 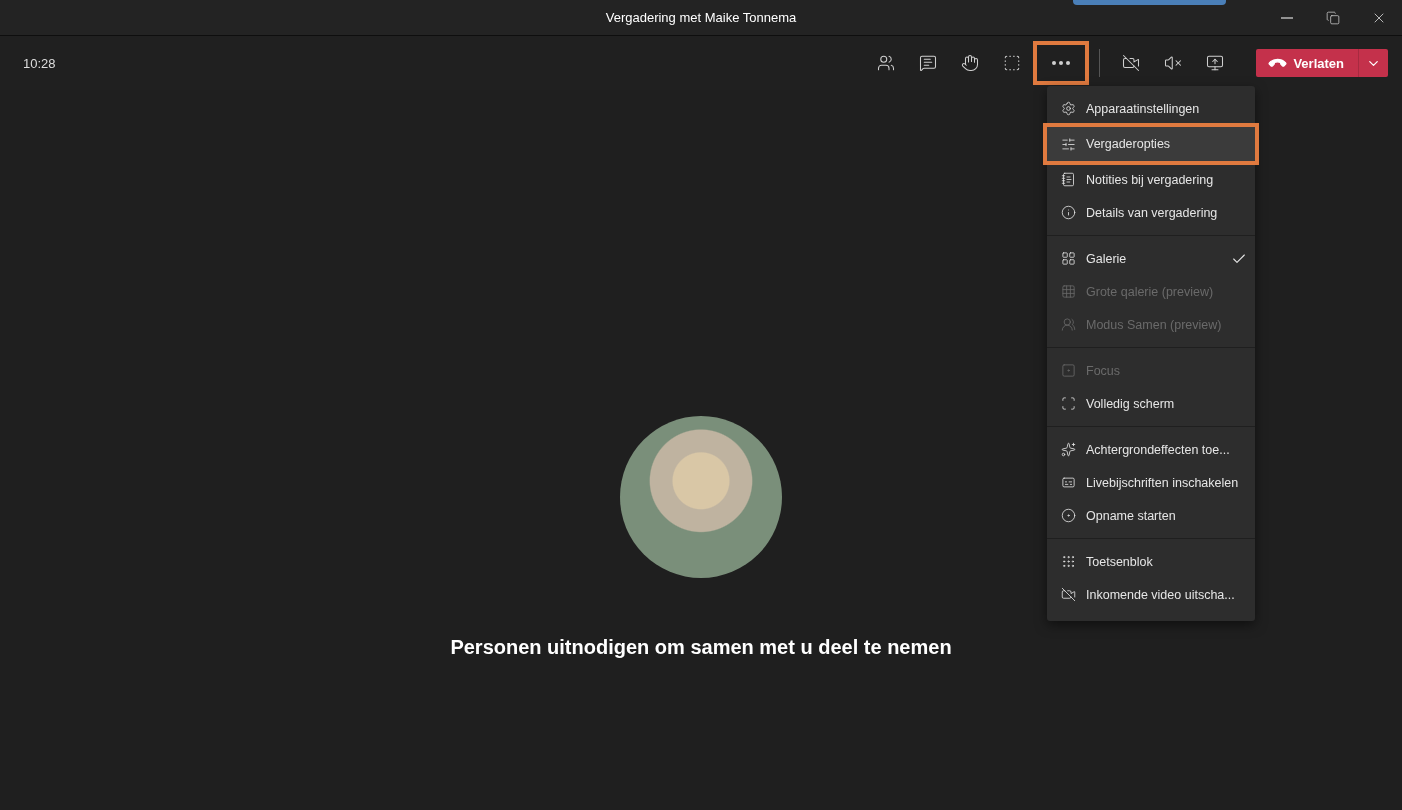 I want to click on chat-icon, so click(x=928, y=63).